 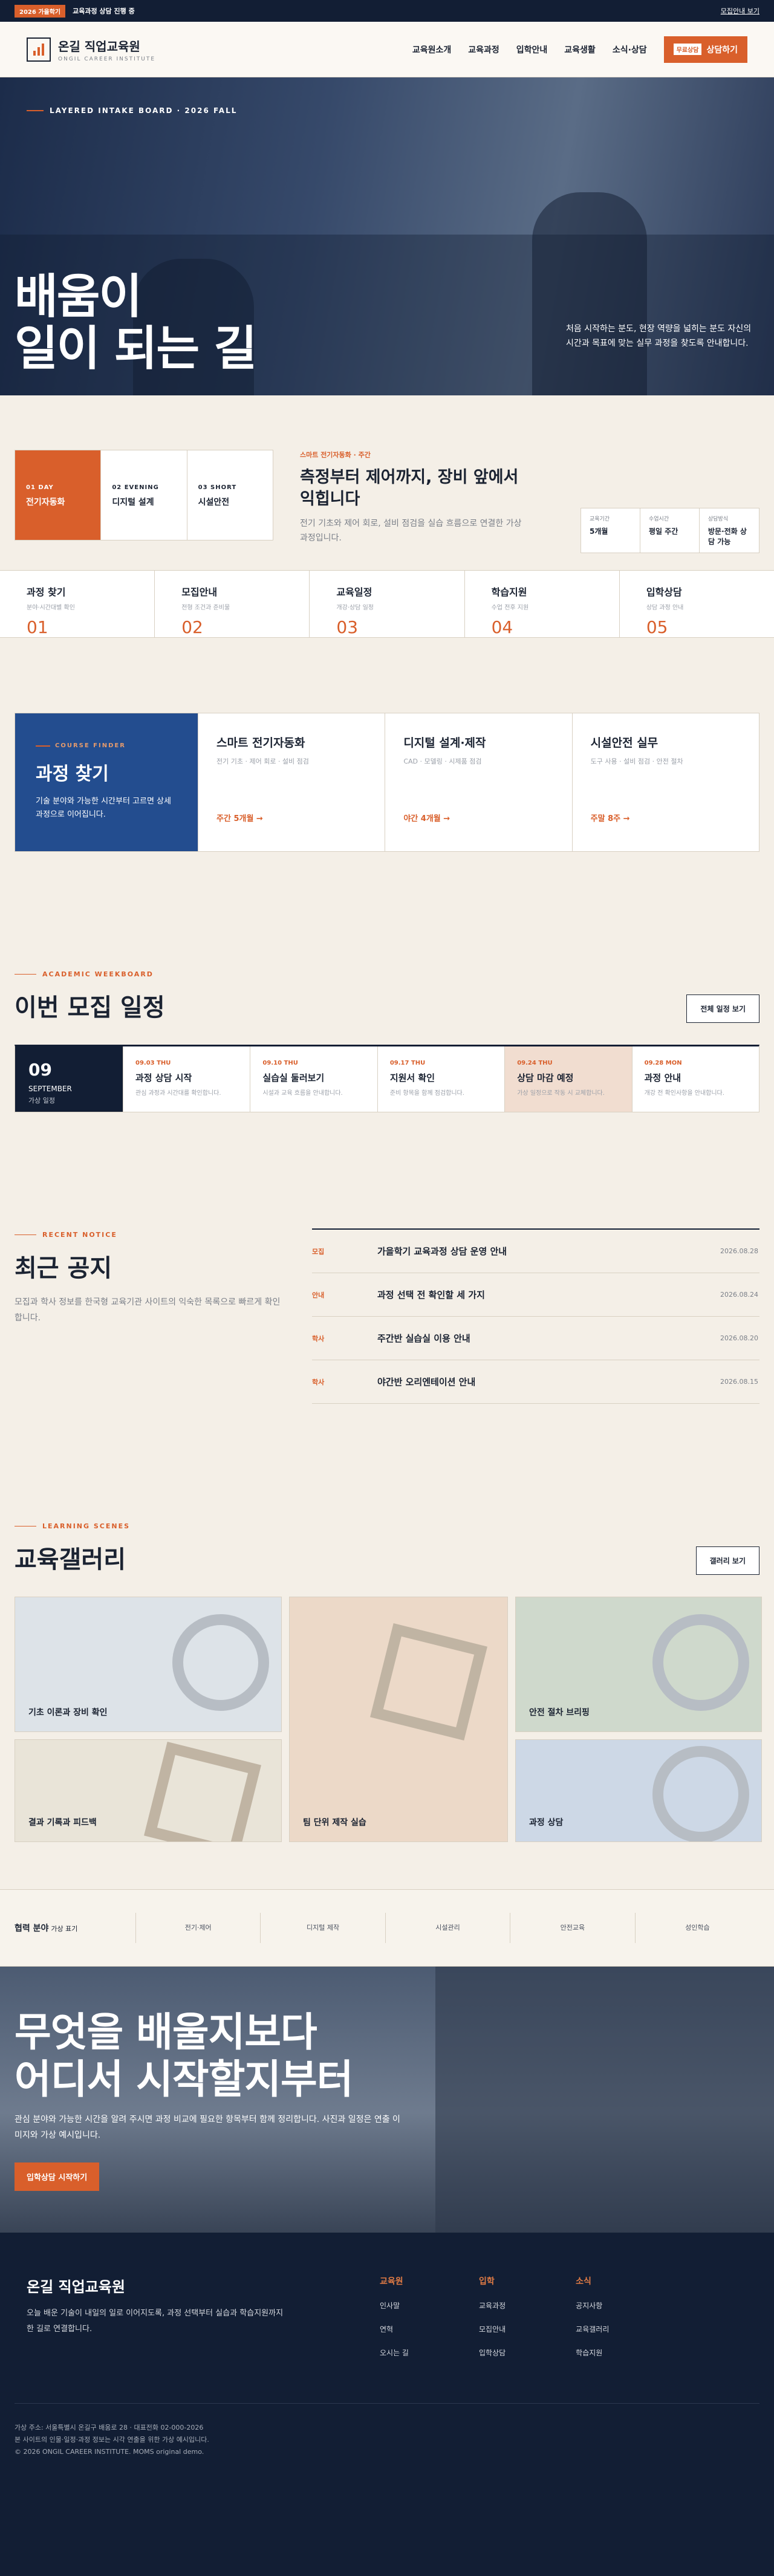 What do you see at coordinates (487, 2281) in the screenshot?
I see `footer-column-title: 입학` at bounding box center [487, 2281].